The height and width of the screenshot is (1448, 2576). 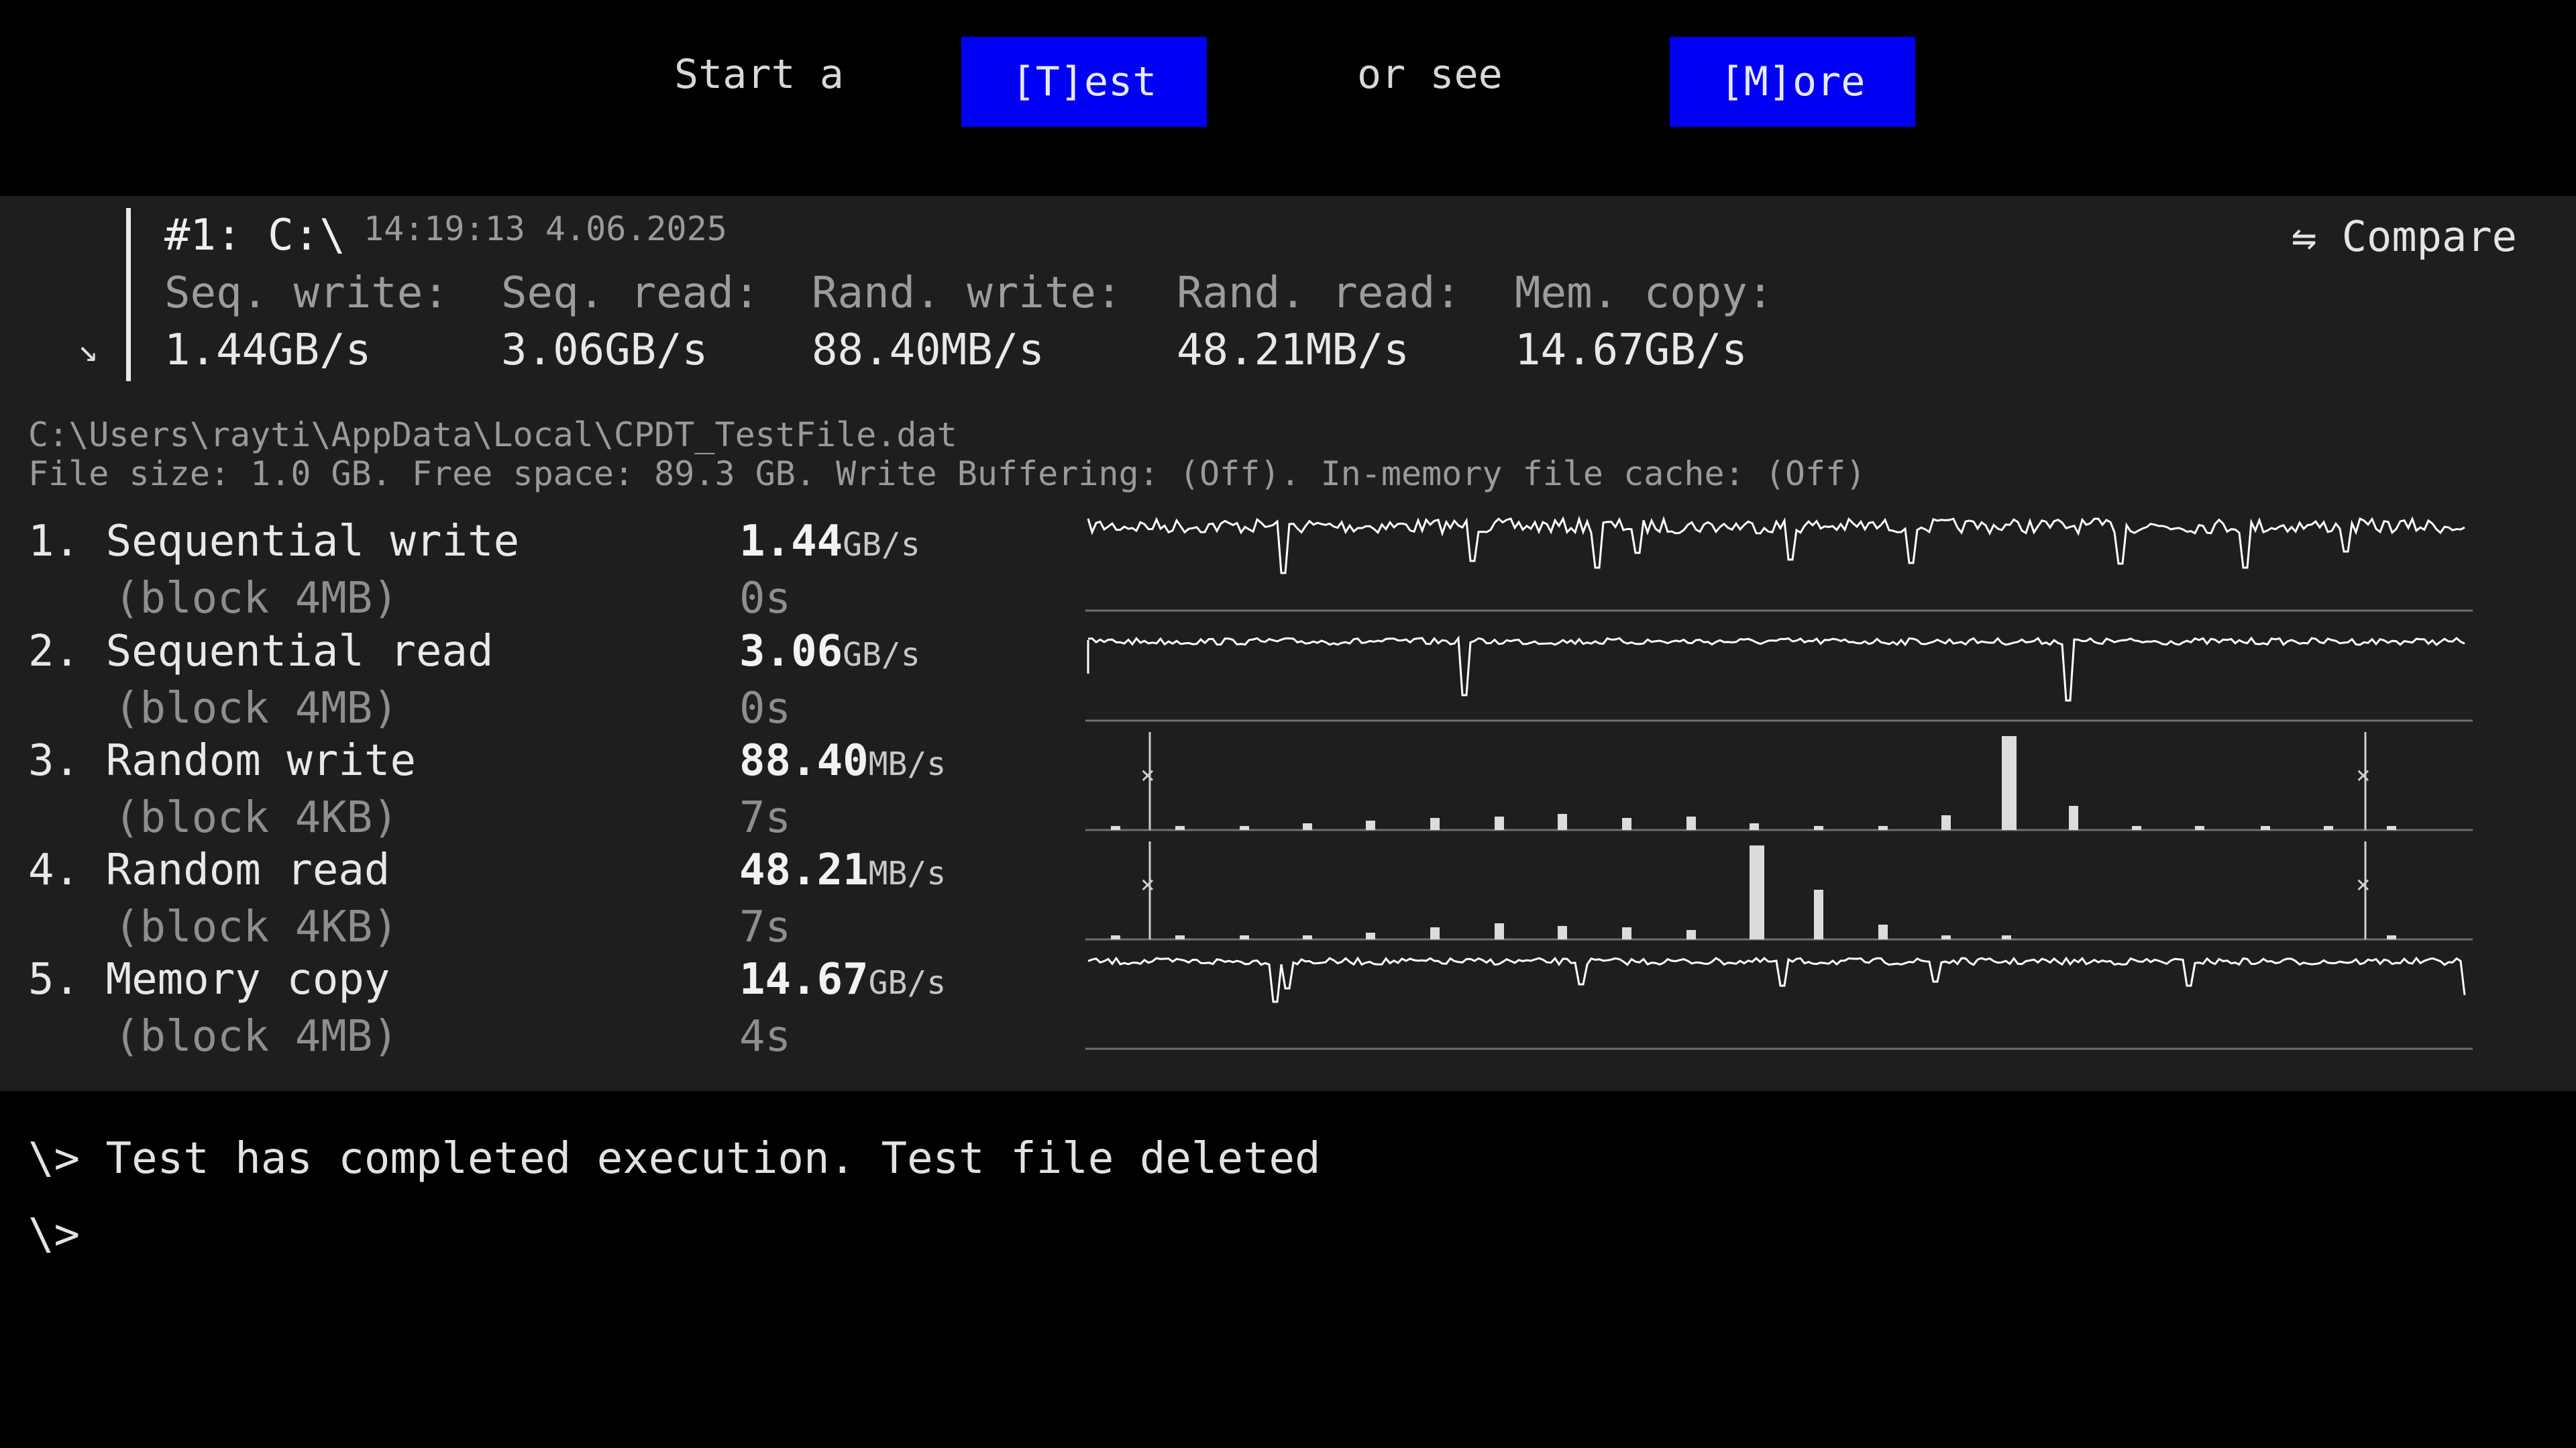 I want to click on summary-value-seq-write: 1.44GB/s, so click(x=268, y=350).